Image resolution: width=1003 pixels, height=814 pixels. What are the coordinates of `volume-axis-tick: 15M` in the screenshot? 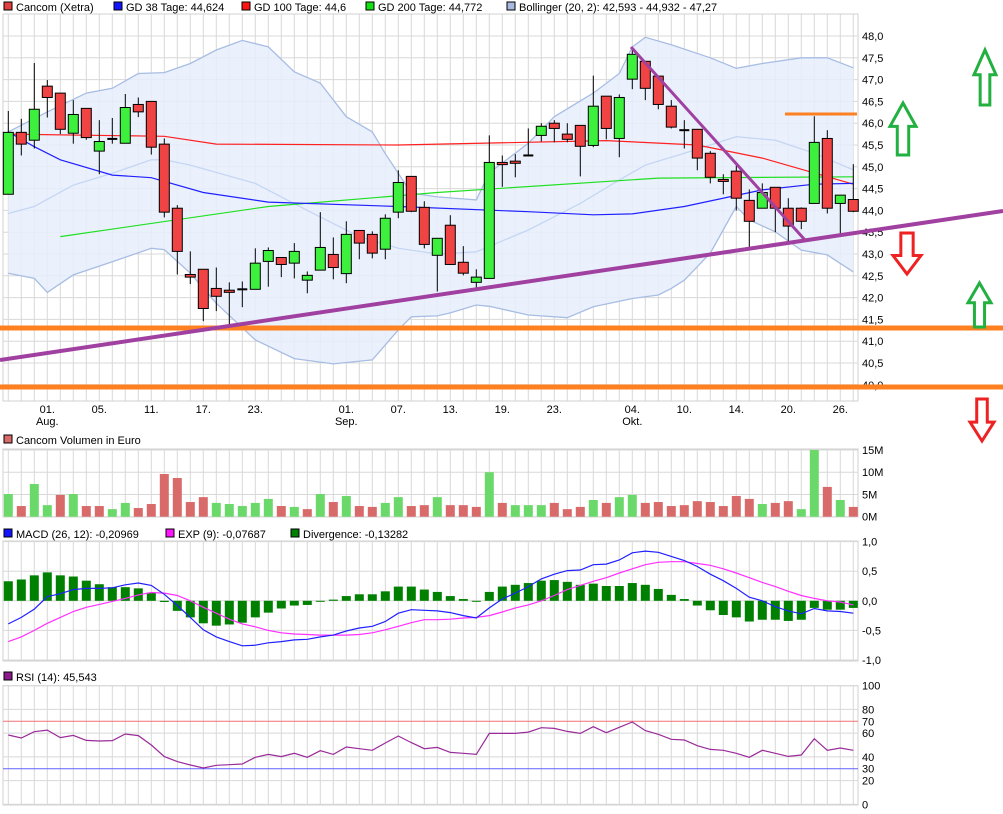 It's located at (872, 451).